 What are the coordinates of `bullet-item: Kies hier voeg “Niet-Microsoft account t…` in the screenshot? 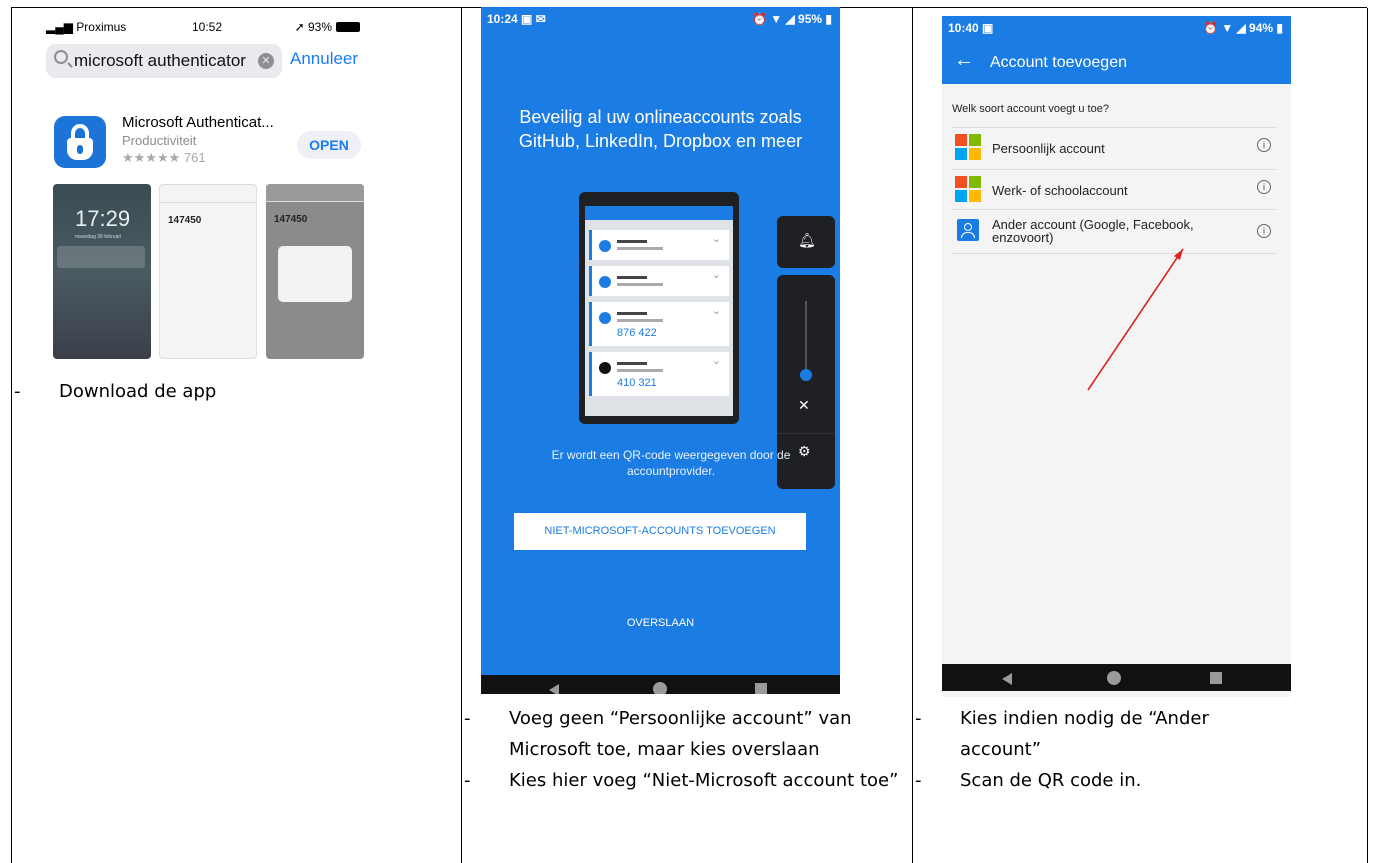 It's located at (682, 780).